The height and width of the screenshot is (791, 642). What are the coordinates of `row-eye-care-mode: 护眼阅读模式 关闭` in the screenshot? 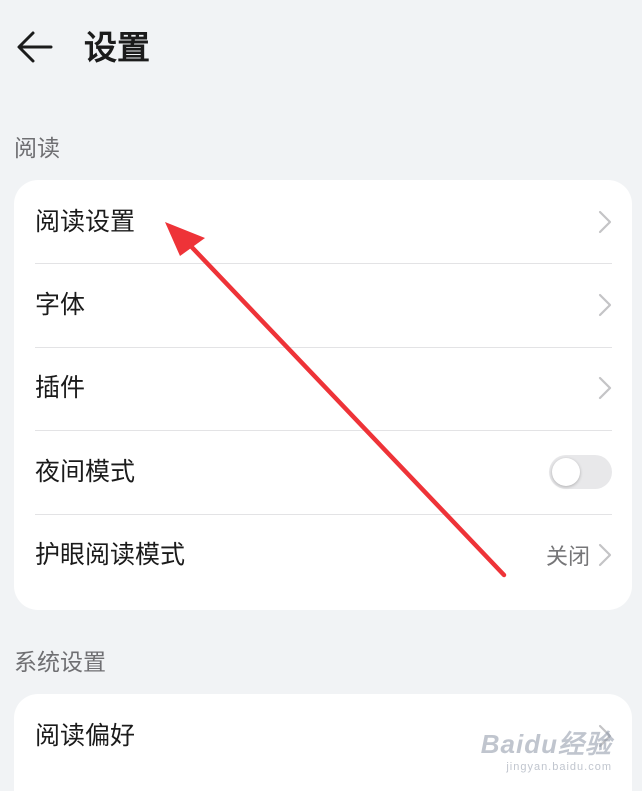 It's located at (323, 555).